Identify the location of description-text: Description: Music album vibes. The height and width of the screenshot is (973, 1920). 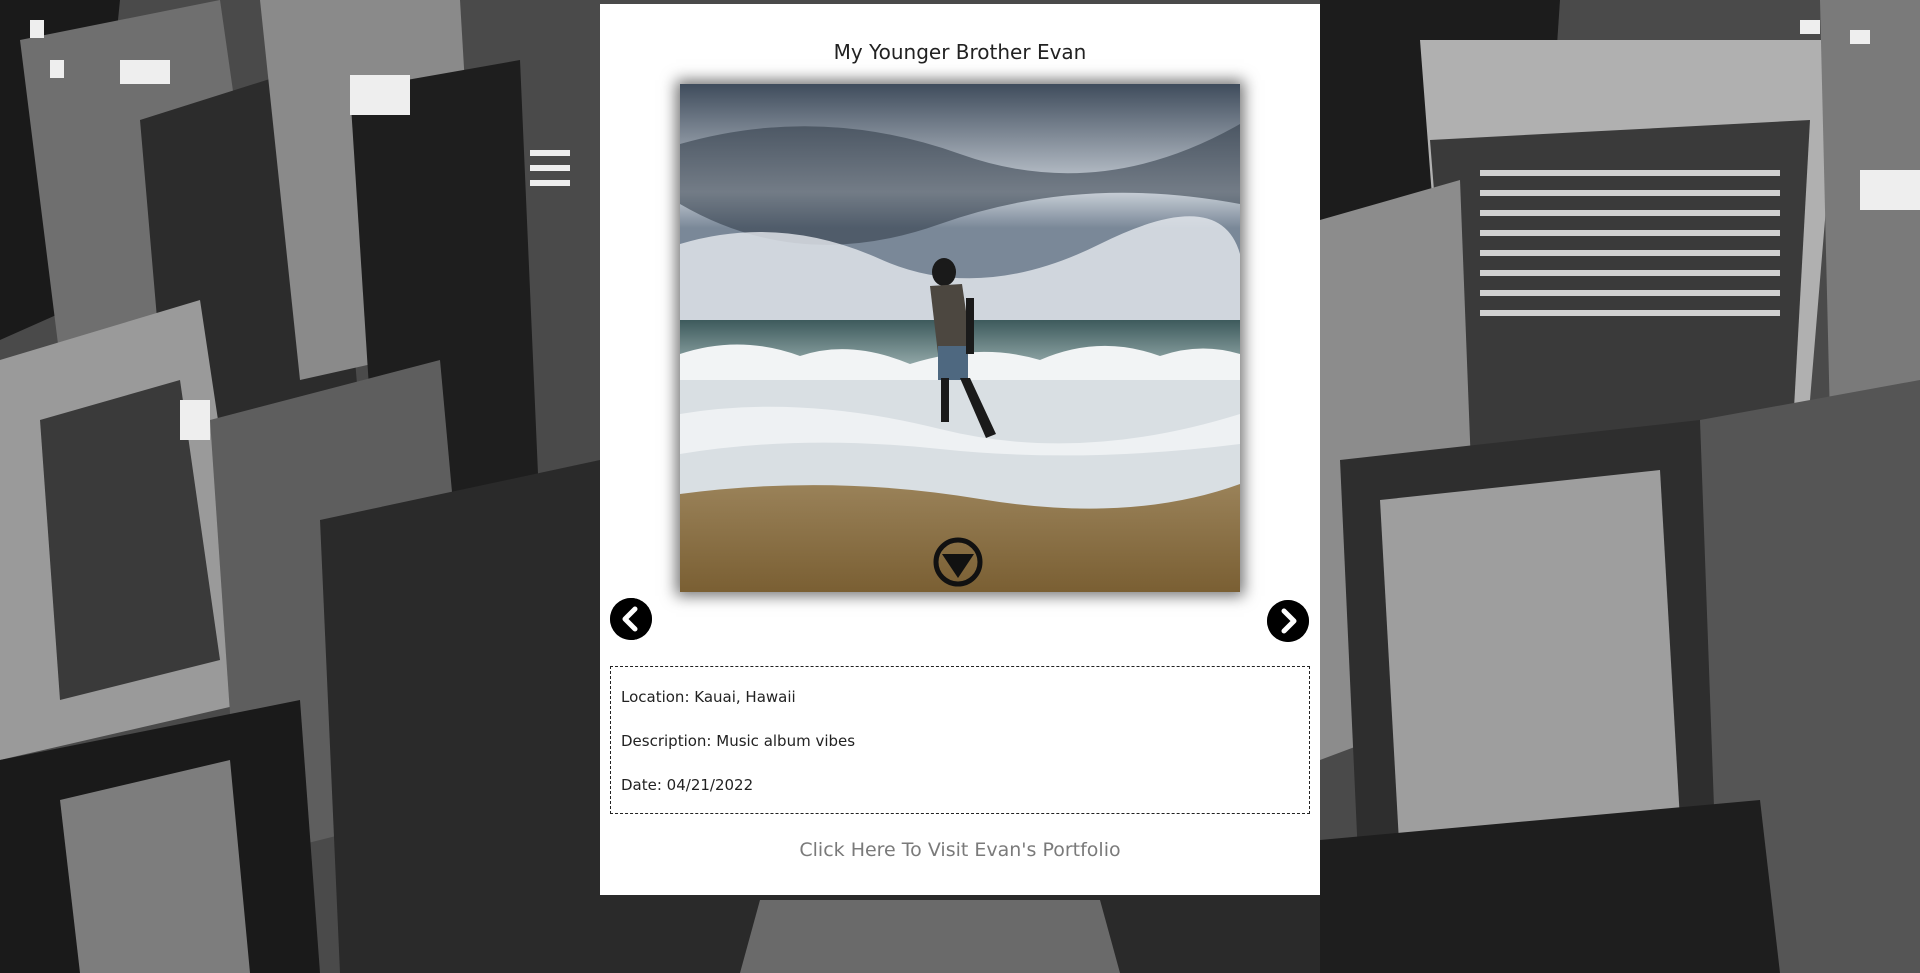
(738, 741).